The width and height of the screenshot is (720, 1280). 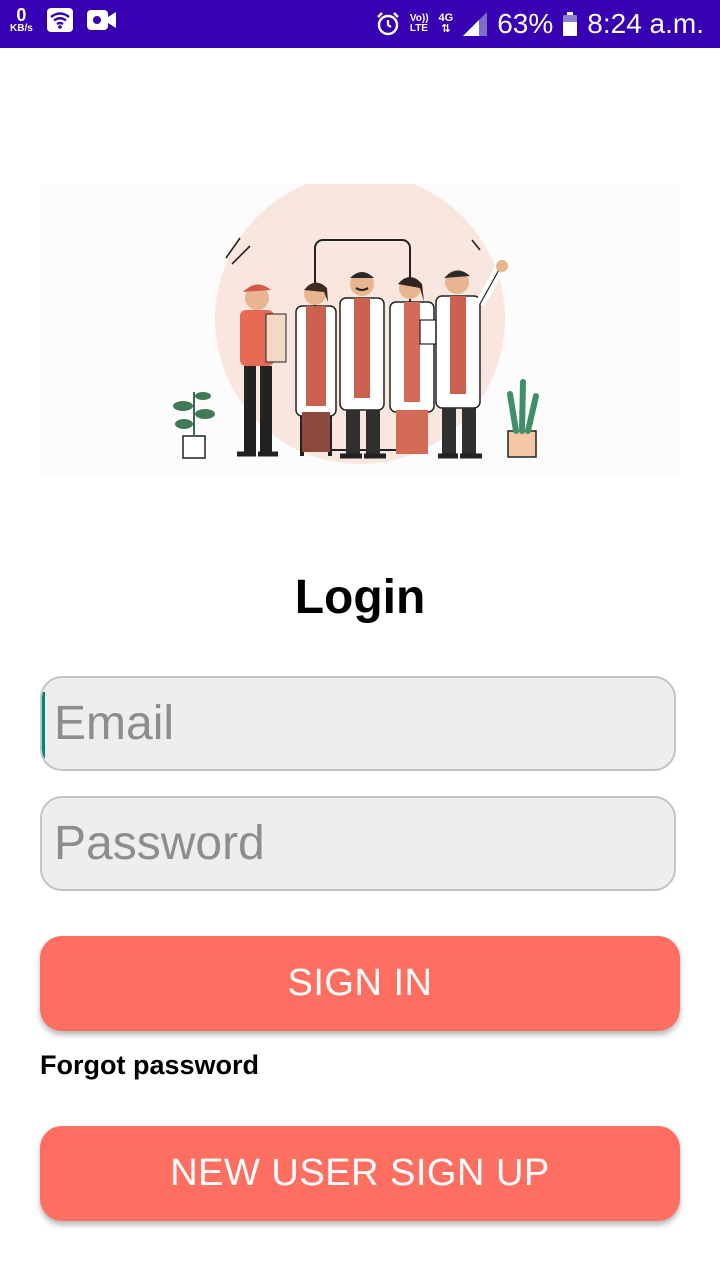 What do you see at coordinates (645, 23) in the screenshot?
I see `clock: 8:24 a.m.` at bounding box center [645, 23].